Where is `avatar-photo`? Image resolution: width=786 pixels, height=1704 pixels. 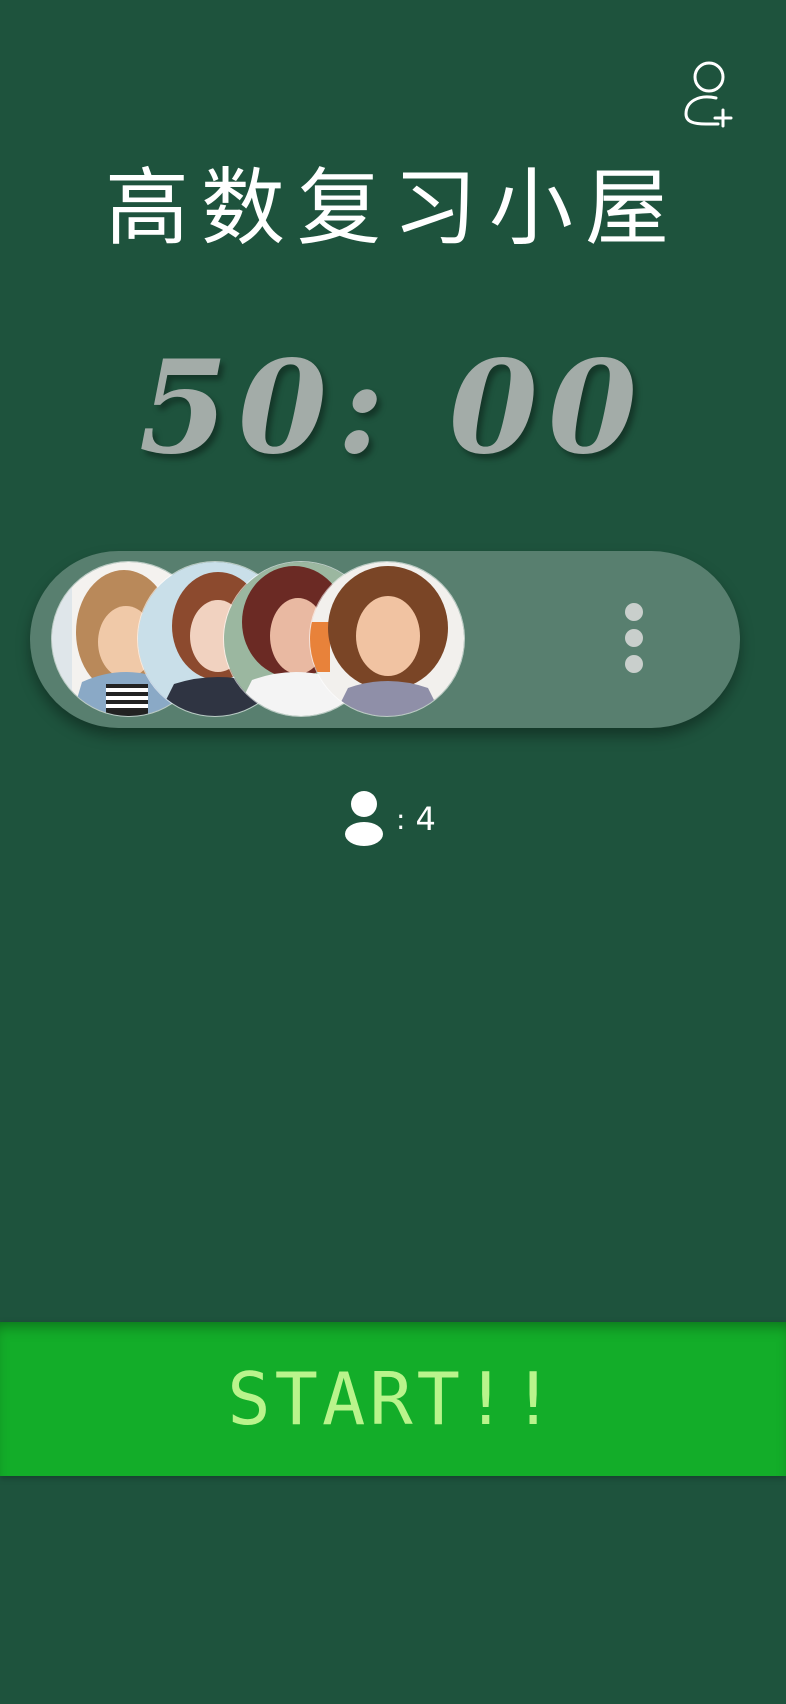
avatar-photo is located at coordinates (387, 639).